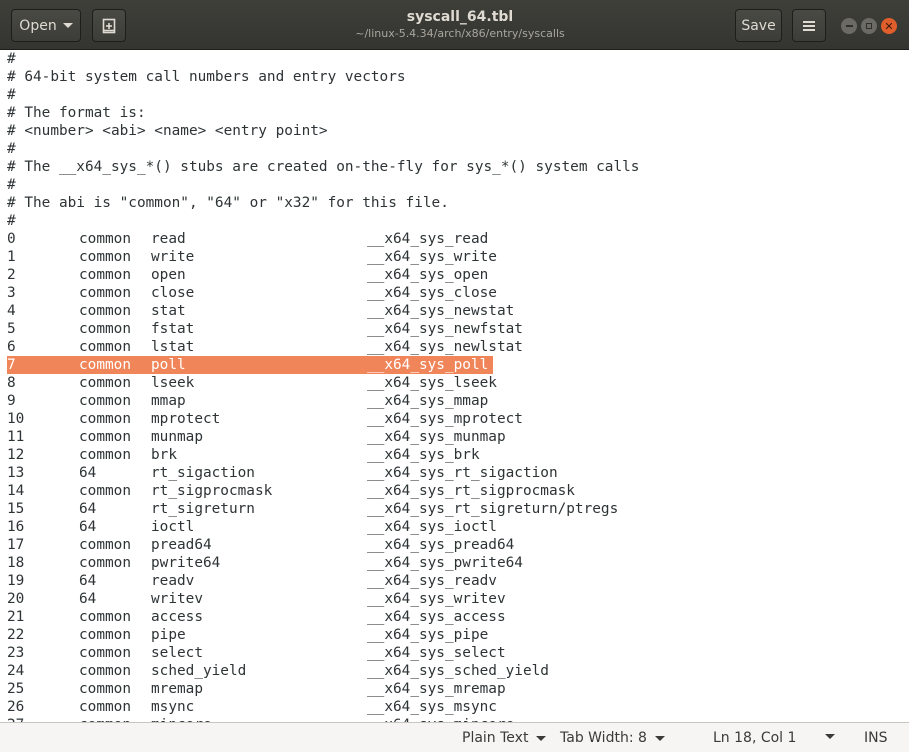 The width and height of the screenshot is (909, 752). Describe the element at coordinates (16, 491) in the screenshot. I see `syscall-number: 14` at that location.